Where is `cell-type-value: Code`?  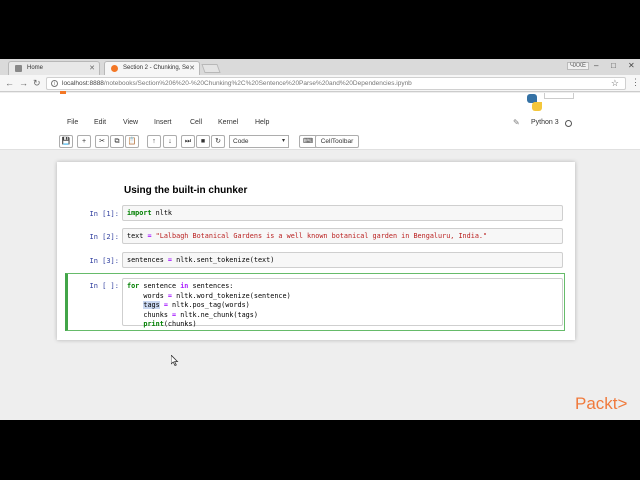
cell-type-value: Code is located at coordinates (241, 141).